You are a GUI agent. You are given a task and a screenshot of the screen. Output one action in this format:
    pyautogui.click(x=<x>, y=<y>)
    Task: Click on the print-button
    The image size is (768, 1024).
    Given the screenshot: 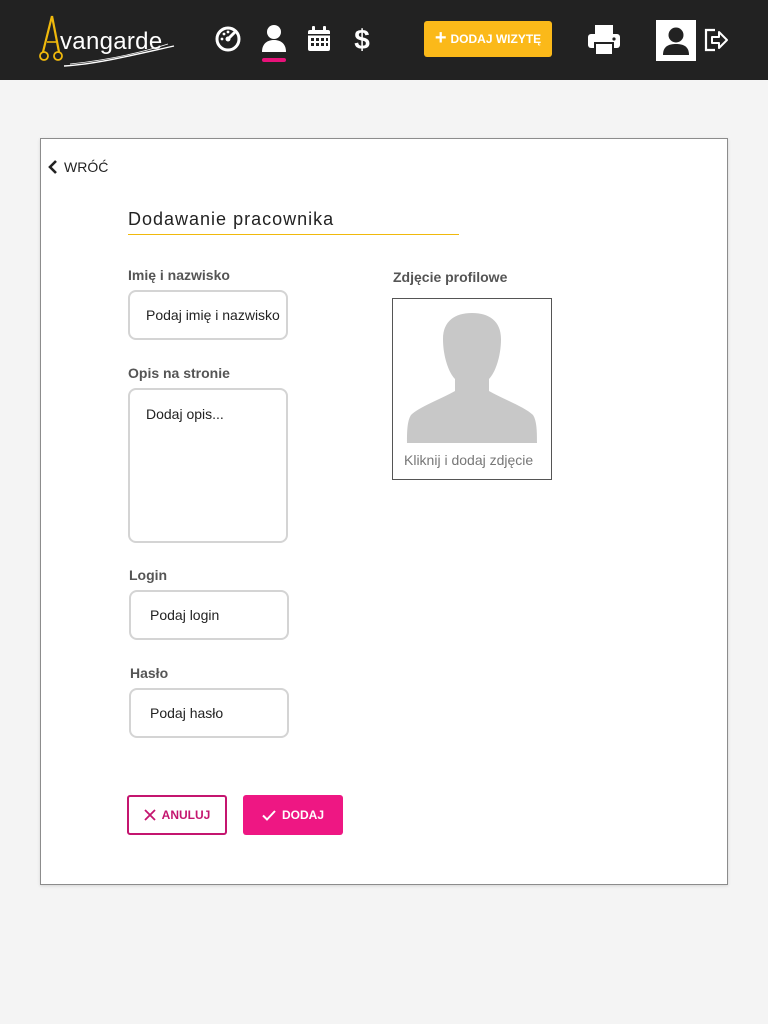 What is the action you would take?
    pyautogui.click(x=604, y=40)
    